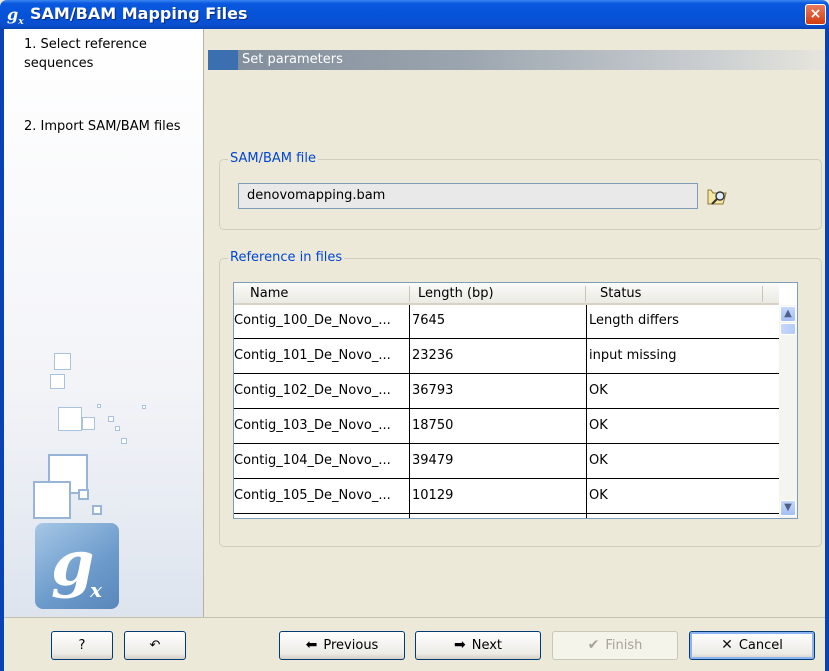 This screenshot has width=829, height=671. I want to click on reset-icon: ↶, so click(155, 645).